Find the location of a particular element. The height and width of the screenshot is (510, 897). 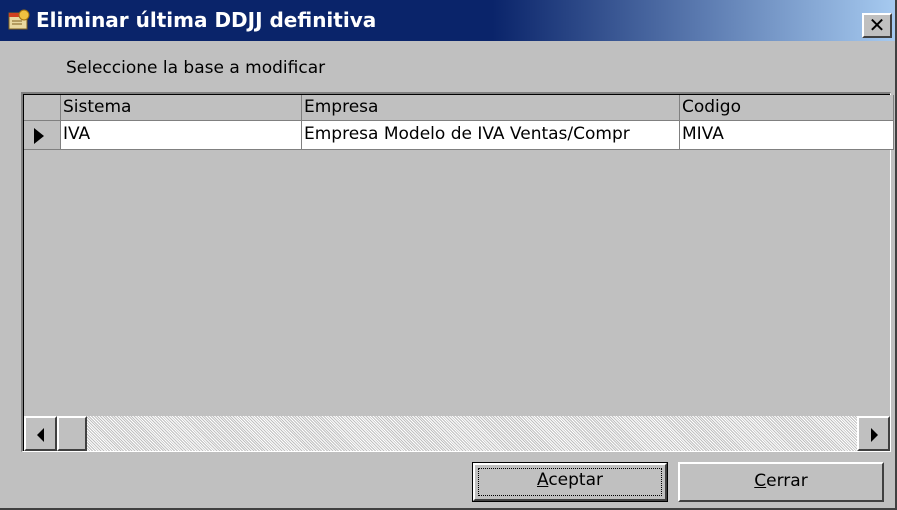

title-bar: Eliminar última DDJJ definitiva ✕ is located at coordinates (447, 20).